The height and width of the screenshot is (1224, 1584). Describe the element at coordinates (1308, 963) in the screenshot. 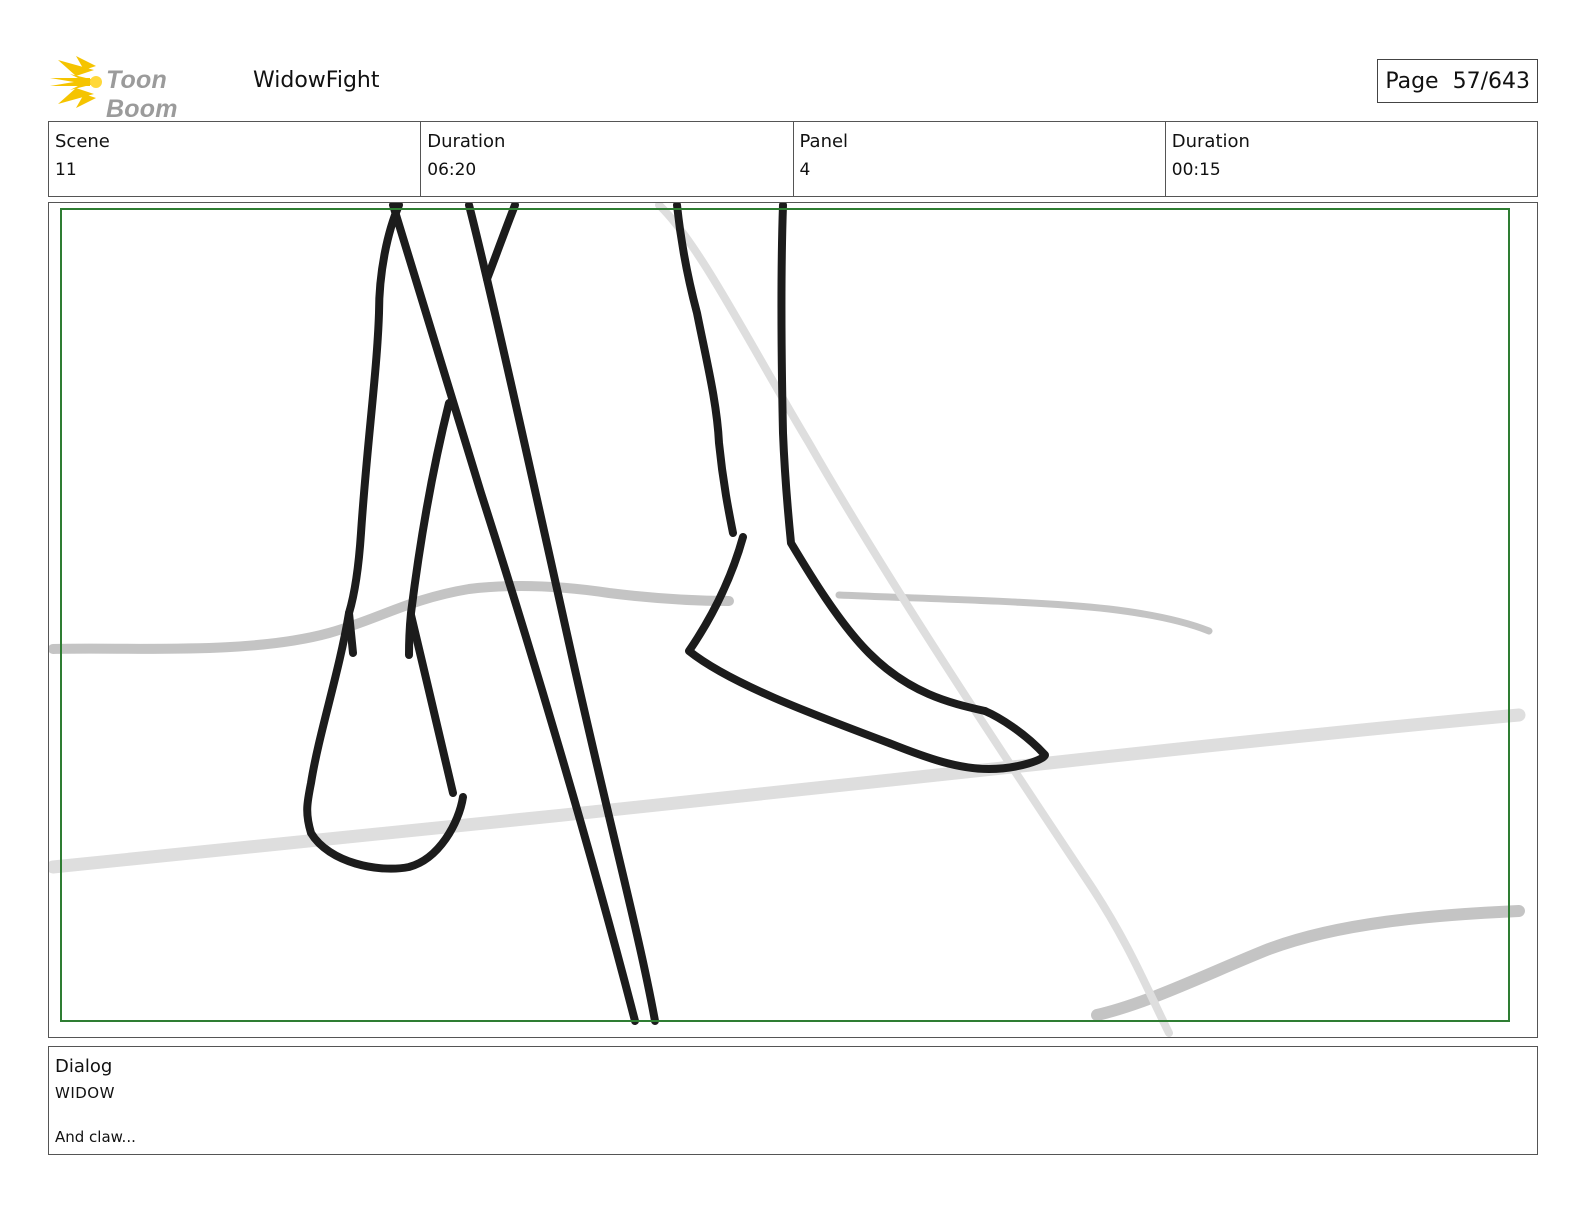

I see `floor-curve-lower` at that location.